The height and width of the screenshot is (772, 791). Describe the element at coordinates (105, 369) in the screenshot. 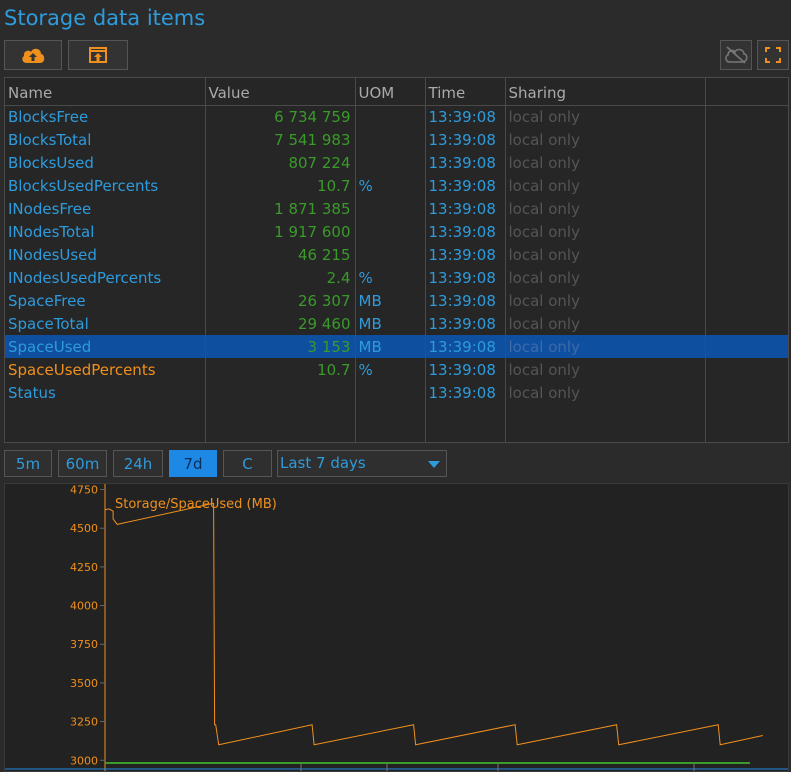

I see `cell-name: SpaceUsedPercents` at that location.